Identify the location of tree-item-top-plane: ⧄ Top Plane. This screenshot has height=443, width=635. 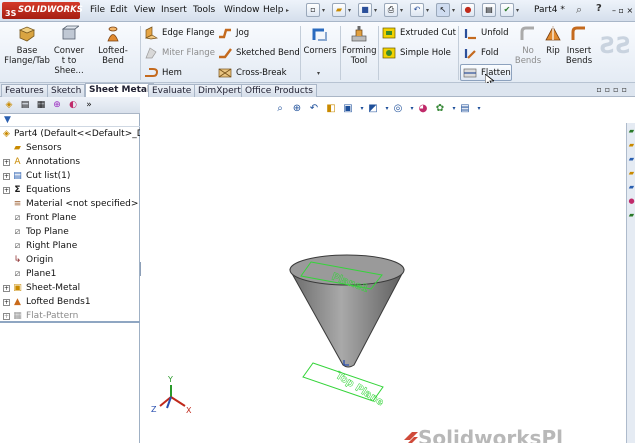
(70, 232).